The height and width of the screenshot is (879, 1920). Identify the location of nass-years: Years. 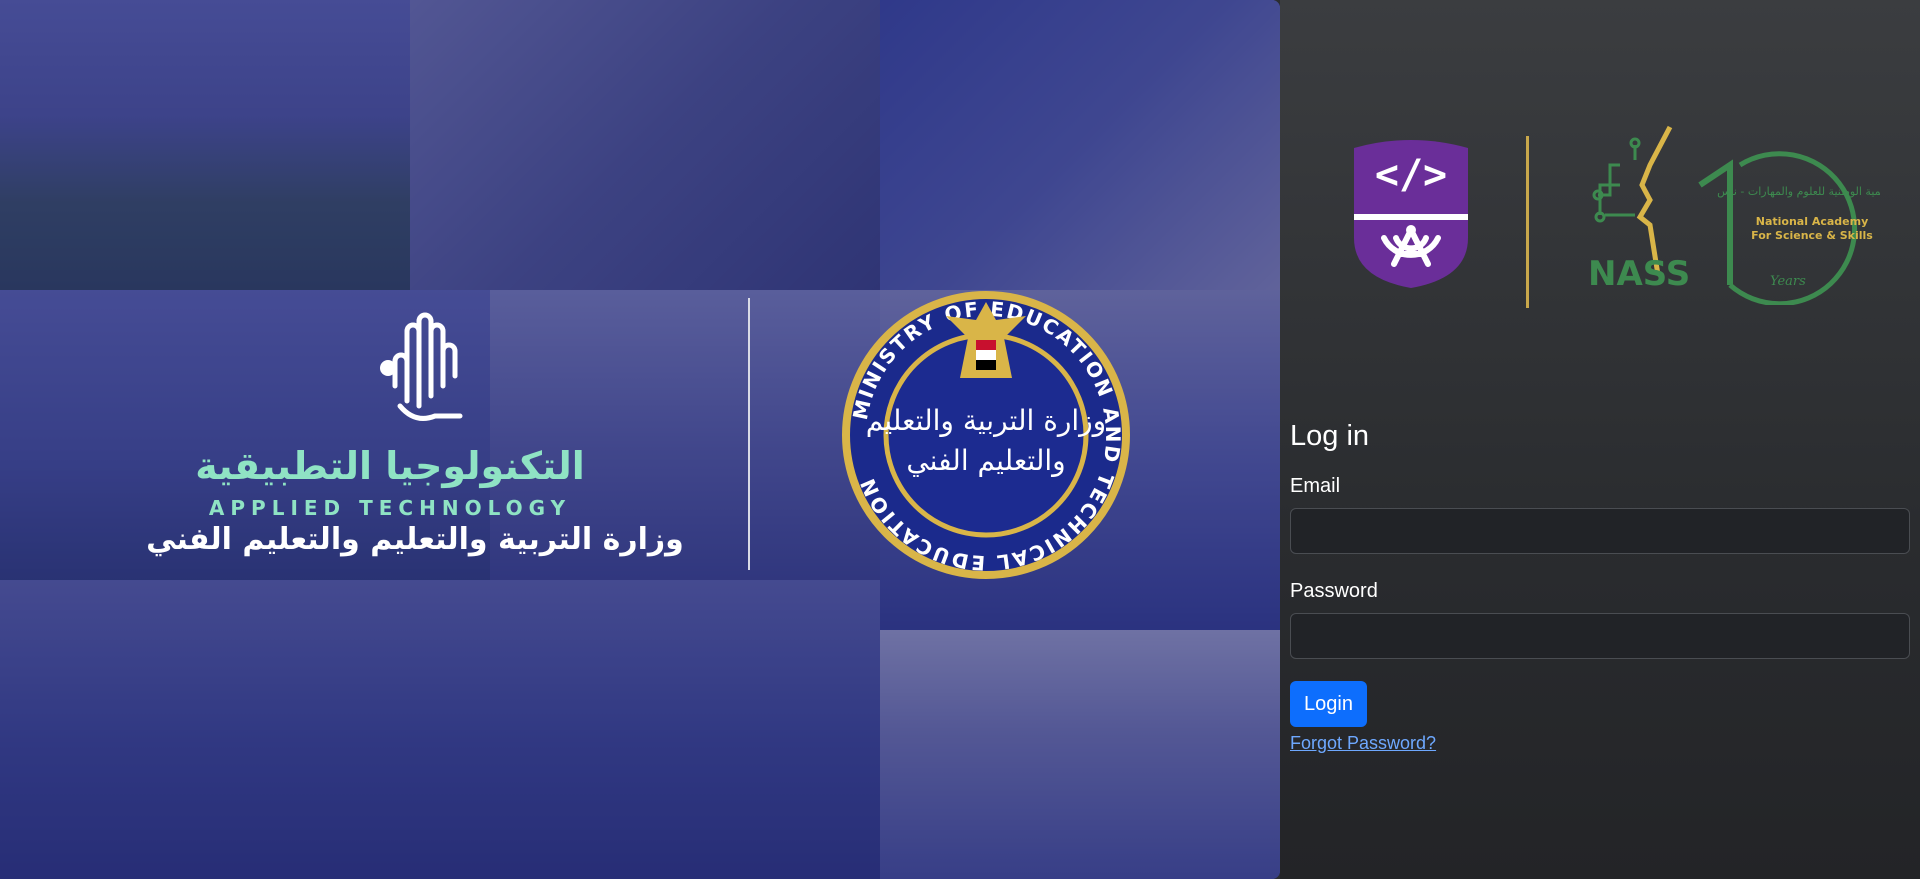
(1788, 281).